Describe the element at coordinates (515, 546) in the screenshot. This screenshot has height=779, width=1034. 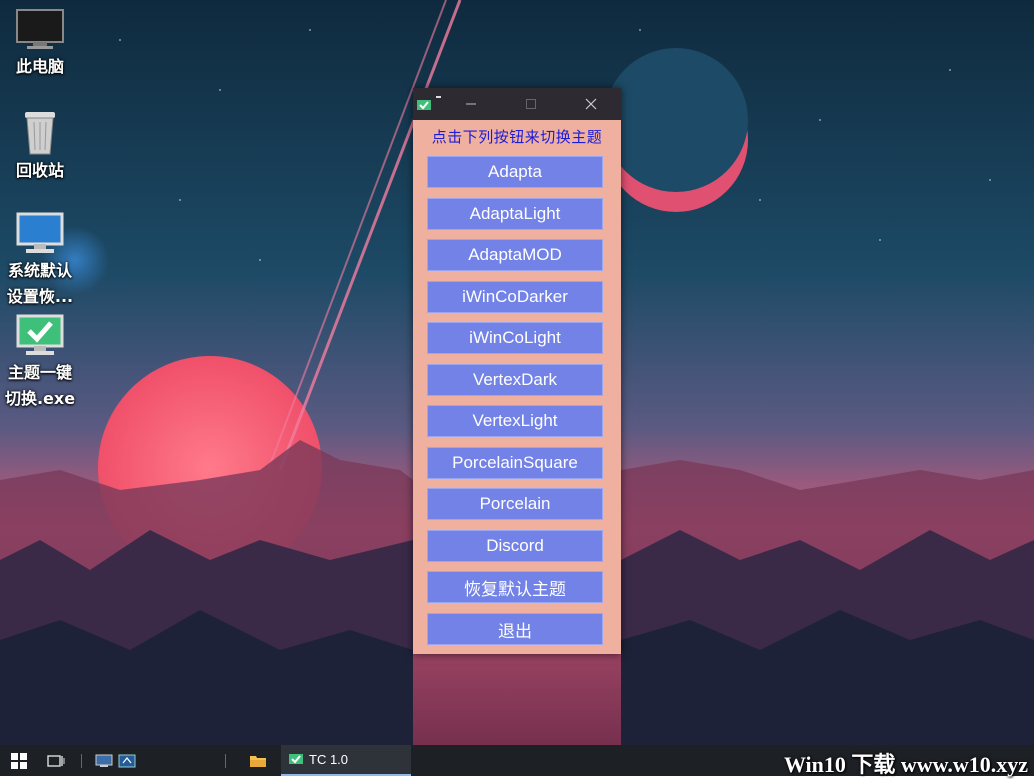
I see `theme-button-discord: Discord` at that location.